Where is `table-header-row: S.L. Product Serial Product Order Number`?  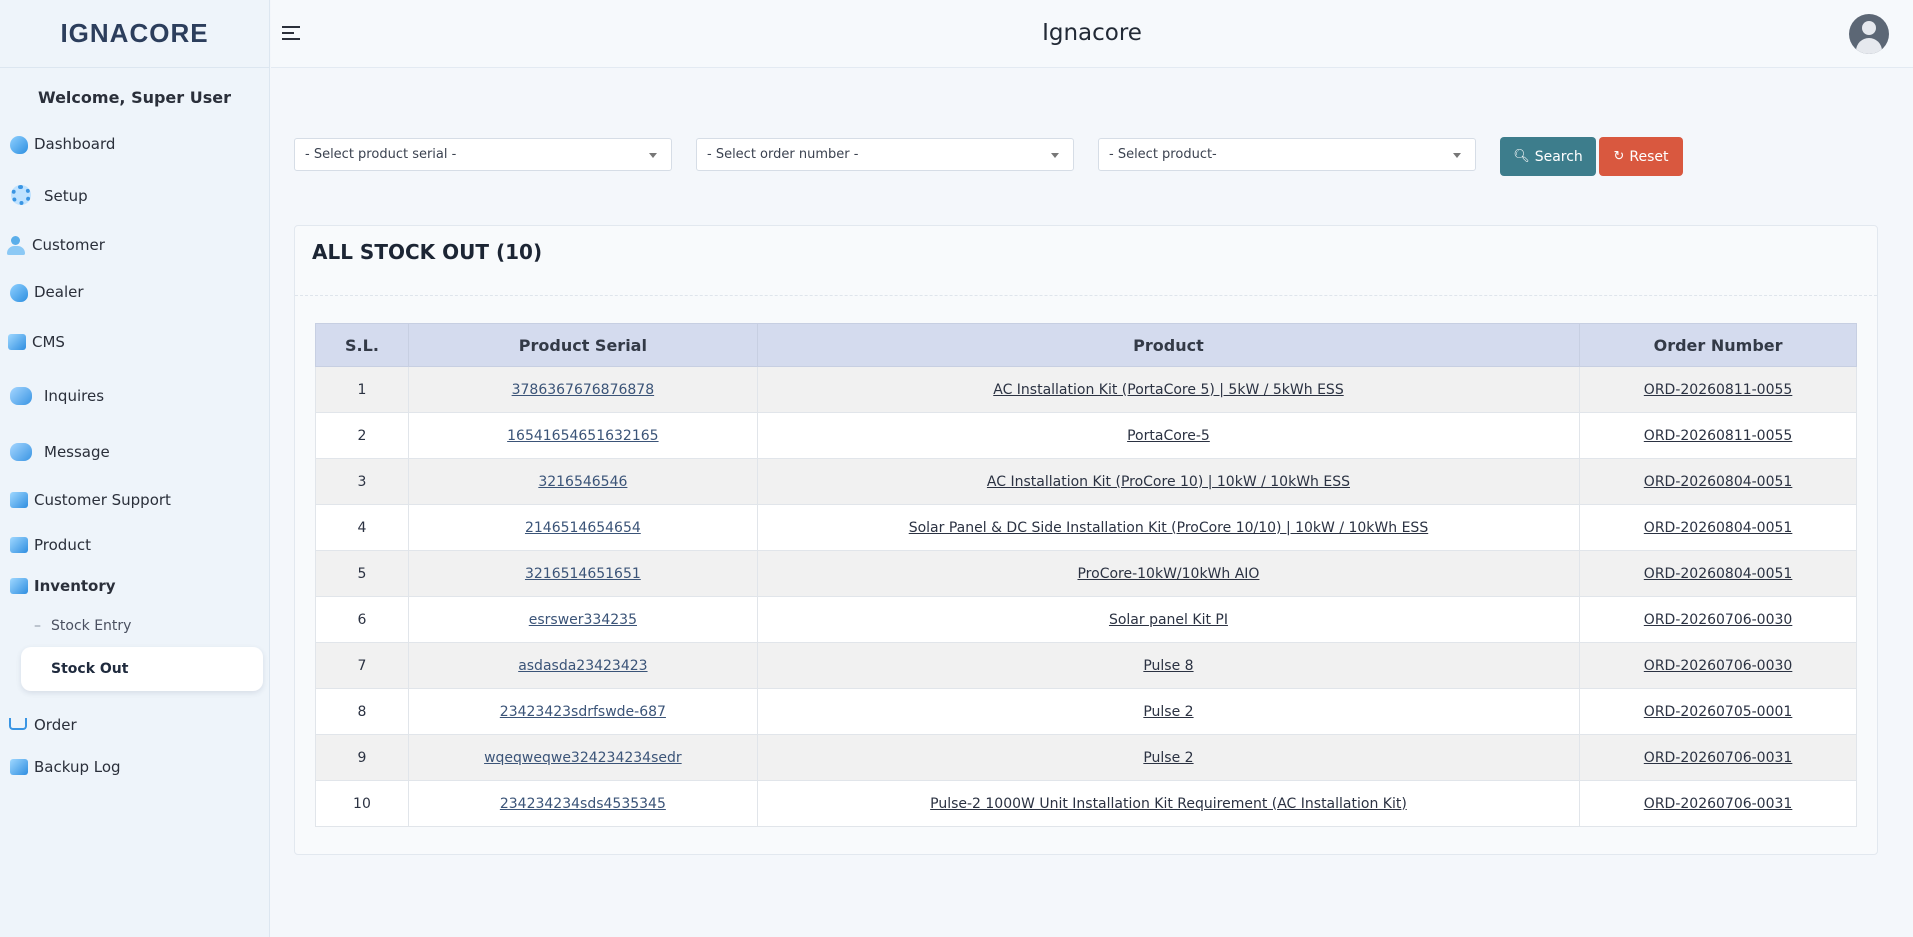
table-header-row: S.L. Product Serial Product Order Number is located at coordinates (1086, 345).